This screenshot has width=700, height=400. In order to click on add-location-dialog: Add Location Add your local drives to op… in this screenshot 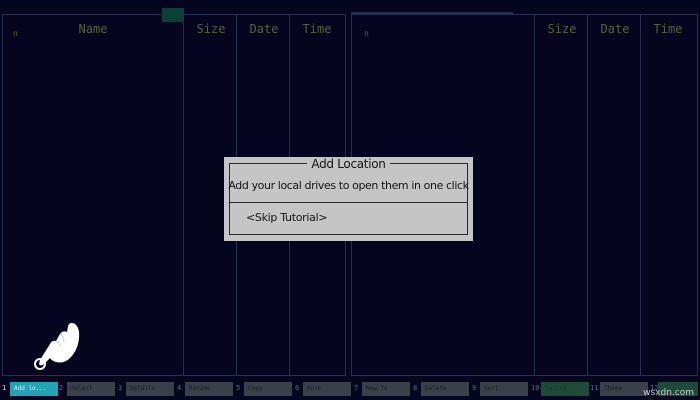, I will do `click(348, 199)`.